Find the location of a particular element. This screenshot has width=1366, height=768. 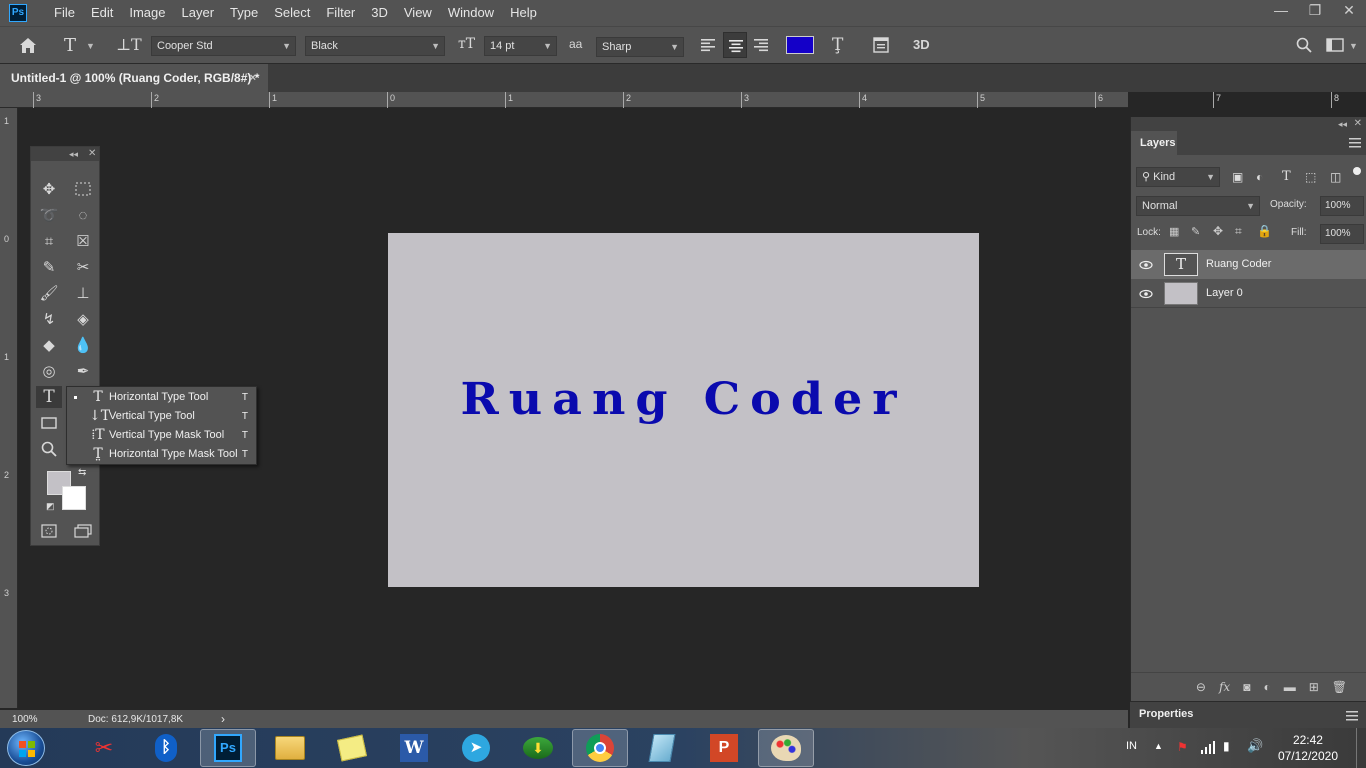

taskbar-telegram: ➤ is located at coordinates (476, 748).